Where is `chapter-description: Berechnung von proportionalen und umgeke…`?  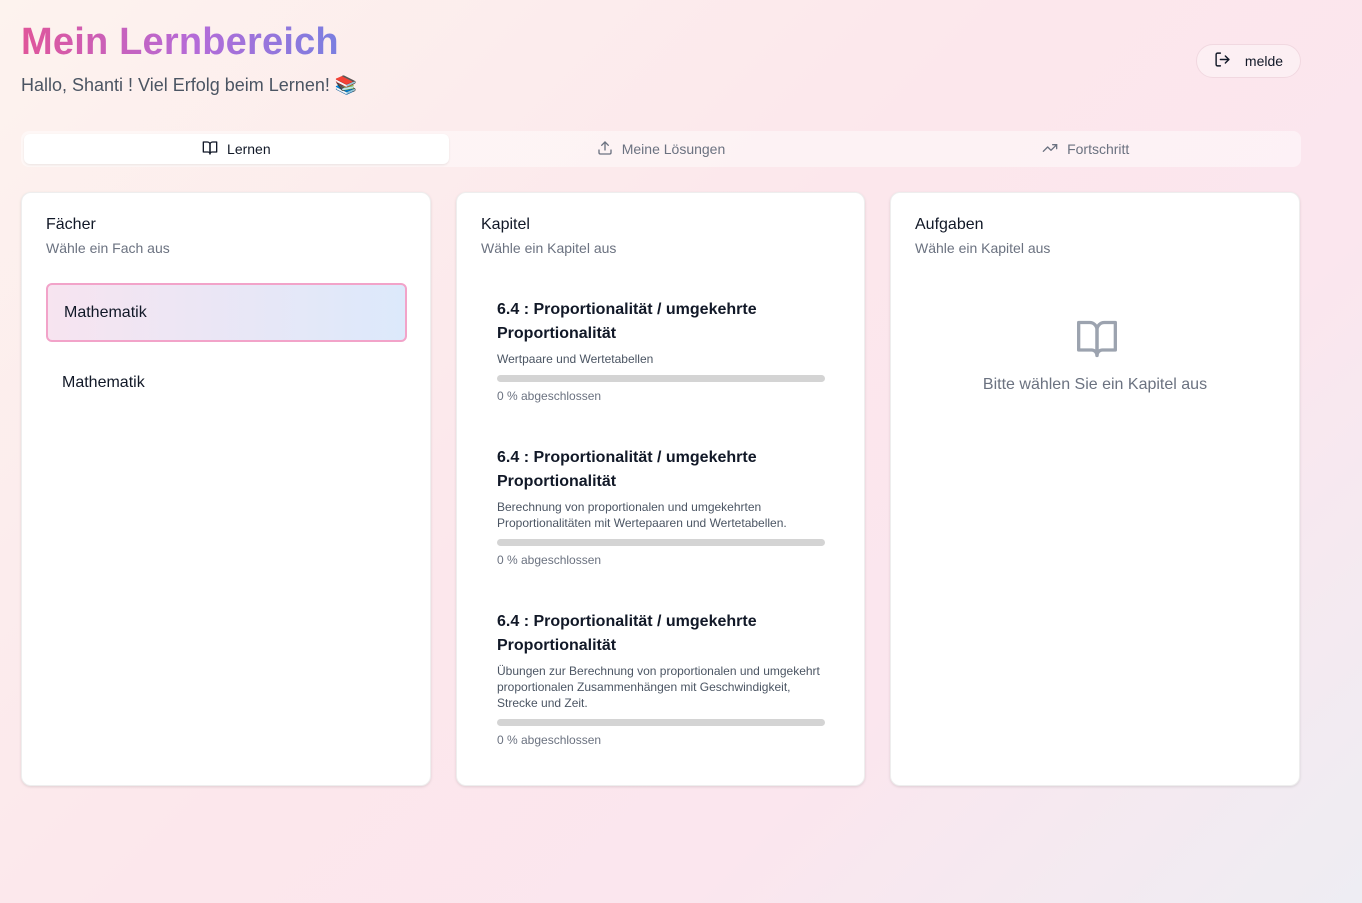 chapter-description: Berechnung von proportionalen und umgeke… is located at coordinates (642, 515).